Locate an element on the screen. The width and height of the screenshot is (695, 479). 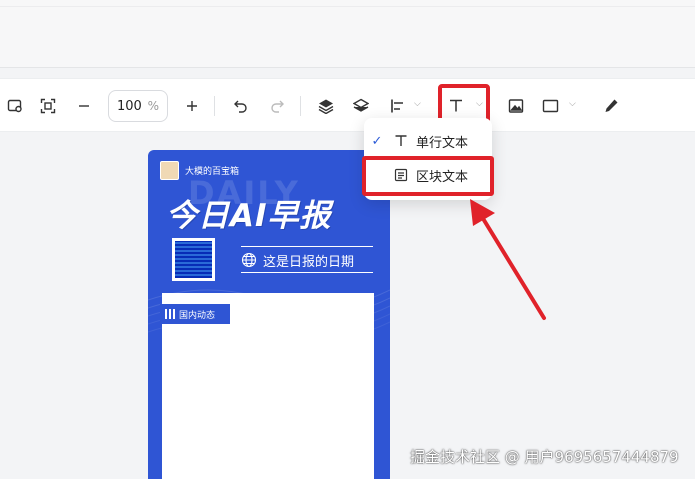
date-top-rule is located at coordinates (307, 246).